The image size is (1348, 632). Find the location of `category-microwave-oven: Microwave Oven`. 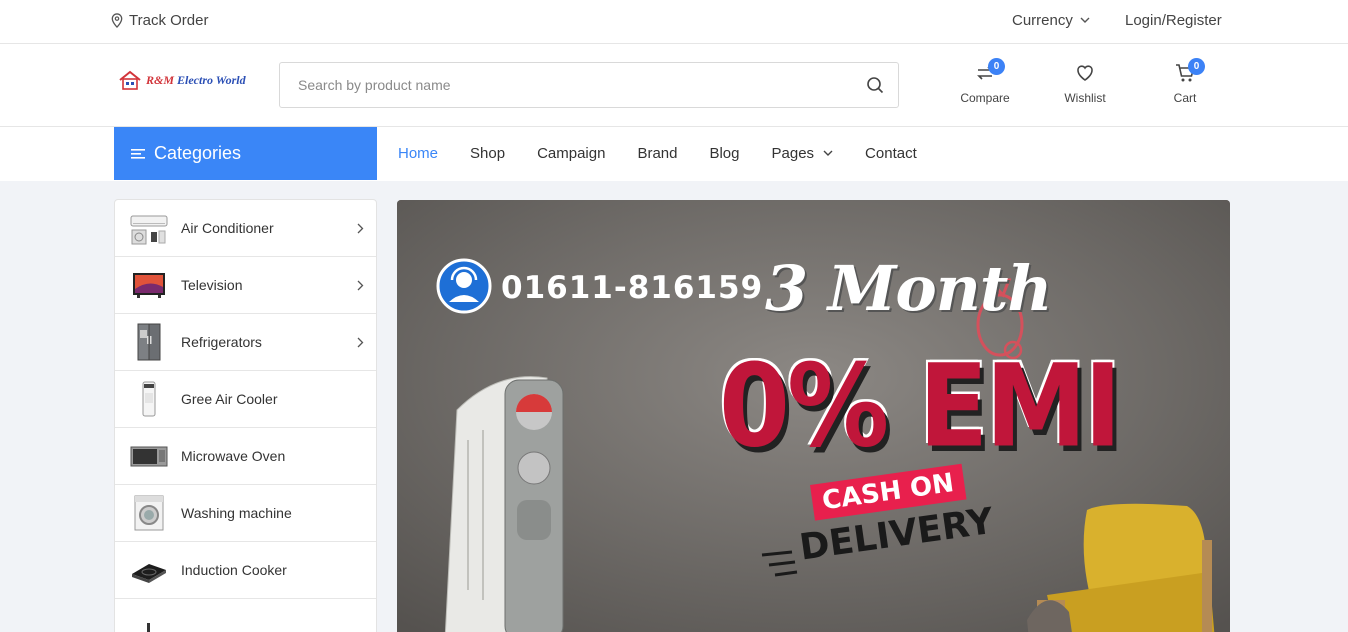

category-microwave-oven: Microwave Oven is located at coordinates (245, 456).